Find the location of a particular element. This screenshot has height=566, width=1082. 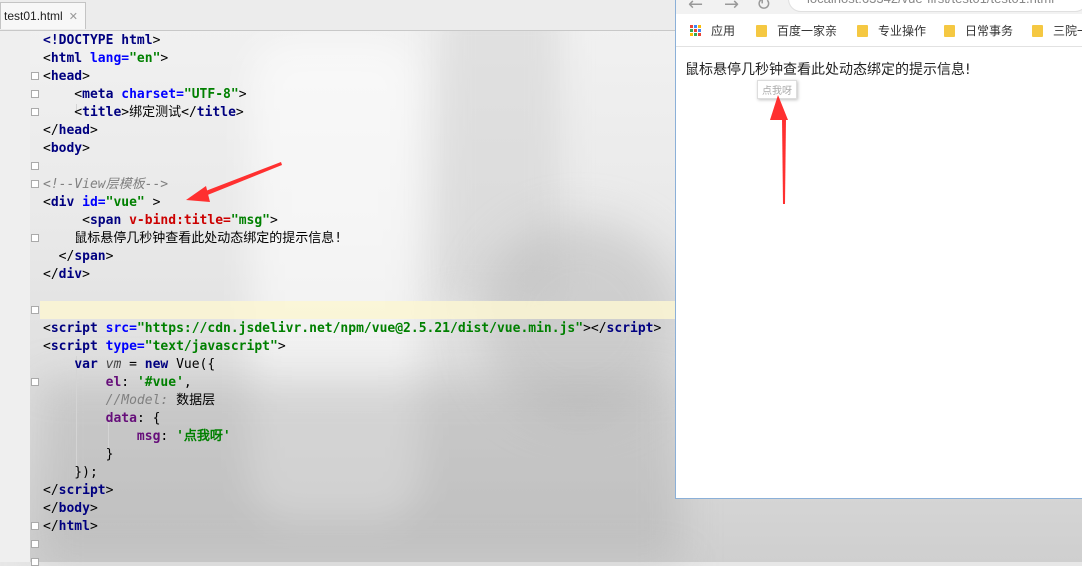

code-line: data: { is located at coordinates (352, 419).